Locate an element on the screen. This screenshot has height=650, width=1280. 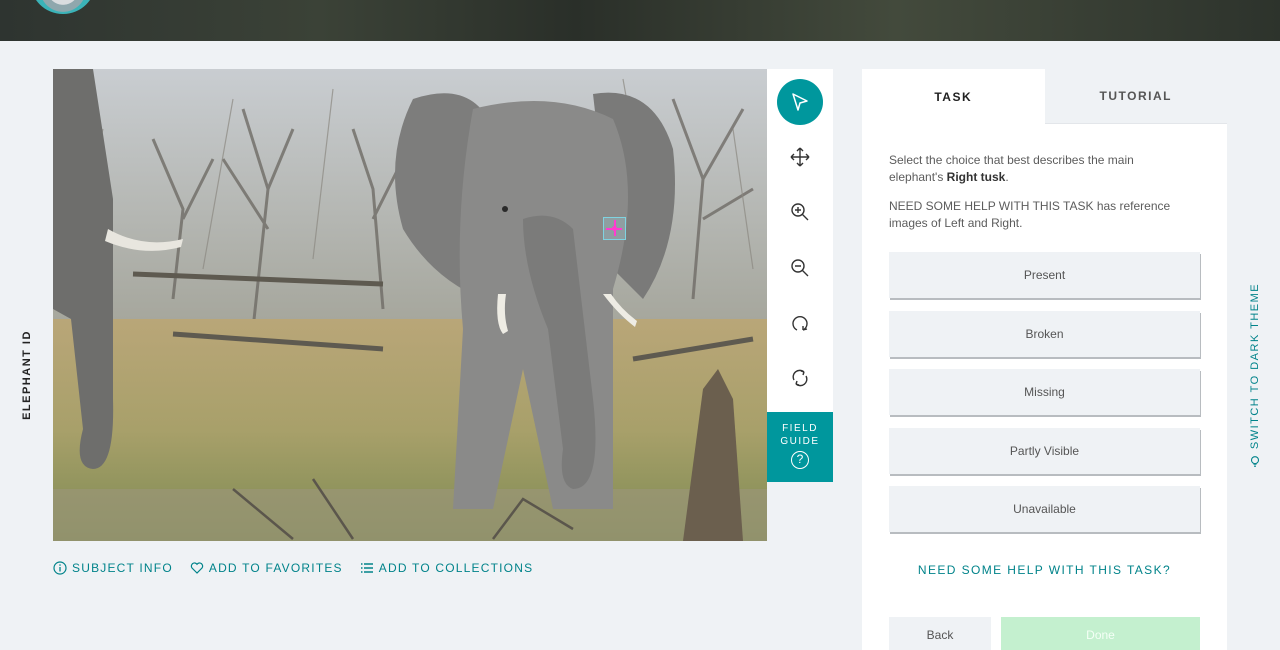
add-to-collections-button: ADD TO COLLECTIONS is located at coordinates (447, 568).